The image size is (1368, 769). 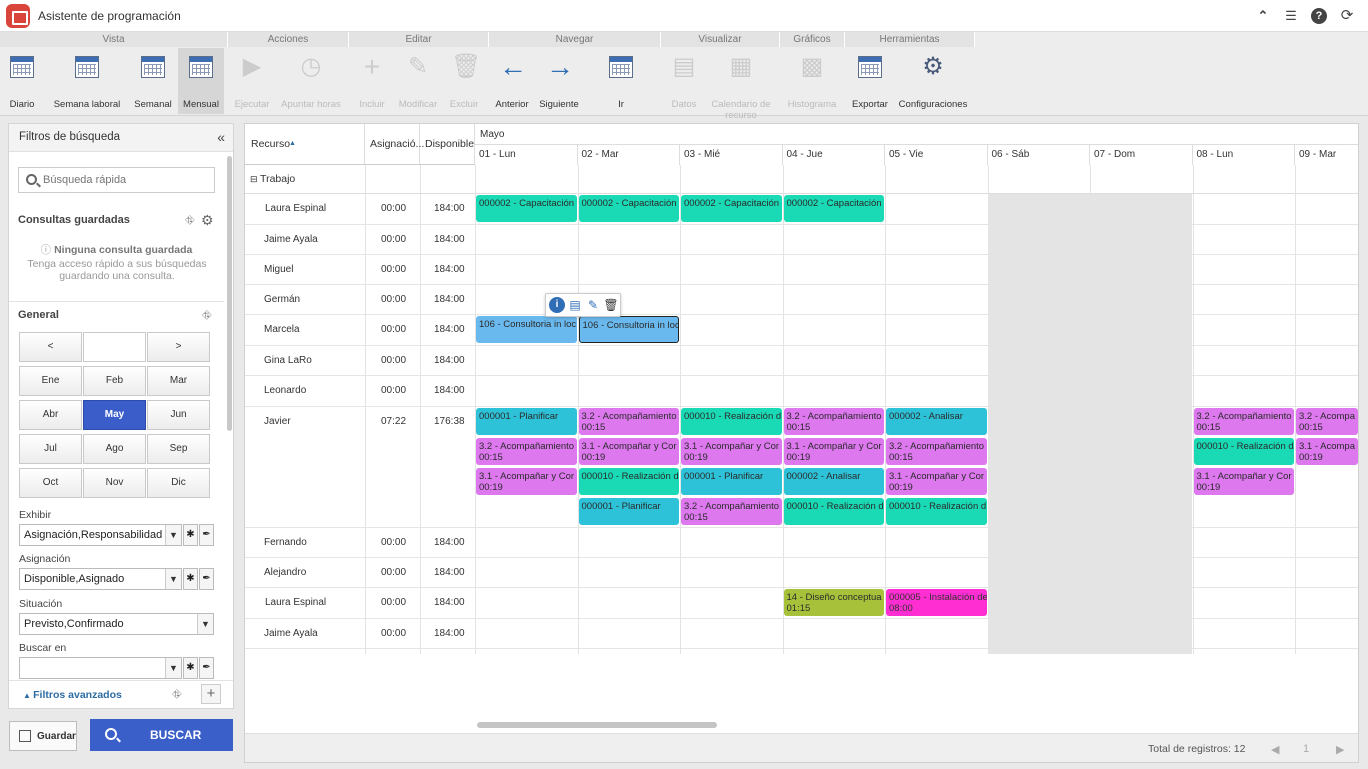 What do you see at coordinates (50, 449) in the screenshot?
I see `month-jul: Jul` at bounding box center [50, 449].